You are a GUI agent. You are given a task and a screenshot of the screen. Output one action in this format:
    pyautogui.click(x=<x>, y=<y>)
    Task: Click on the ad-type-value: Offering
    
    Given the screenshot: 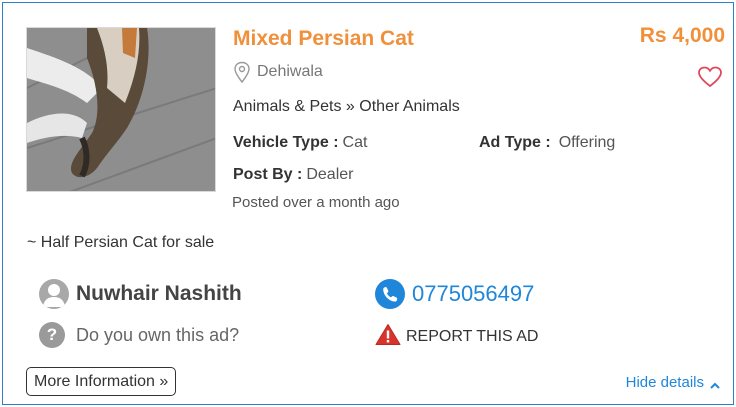 What is the action you would take?
    pyautogui.click(x=587, y=142)
    